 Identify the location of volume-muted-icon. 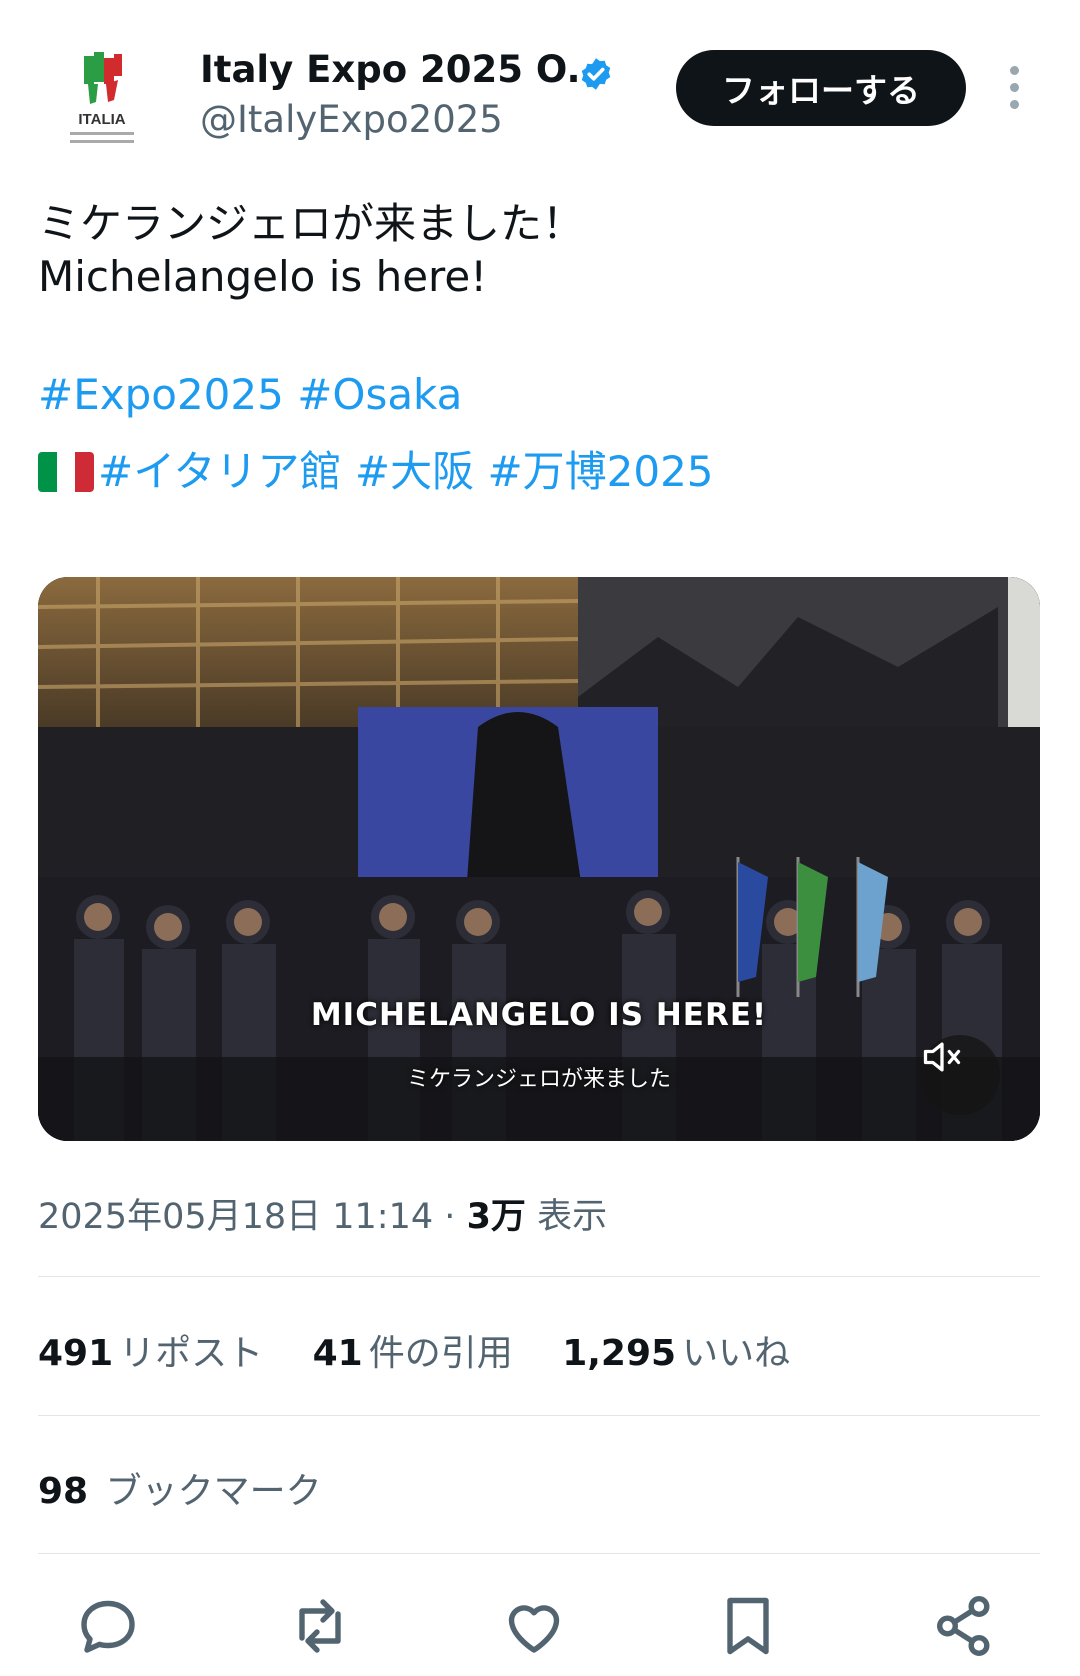
(942, 1057).